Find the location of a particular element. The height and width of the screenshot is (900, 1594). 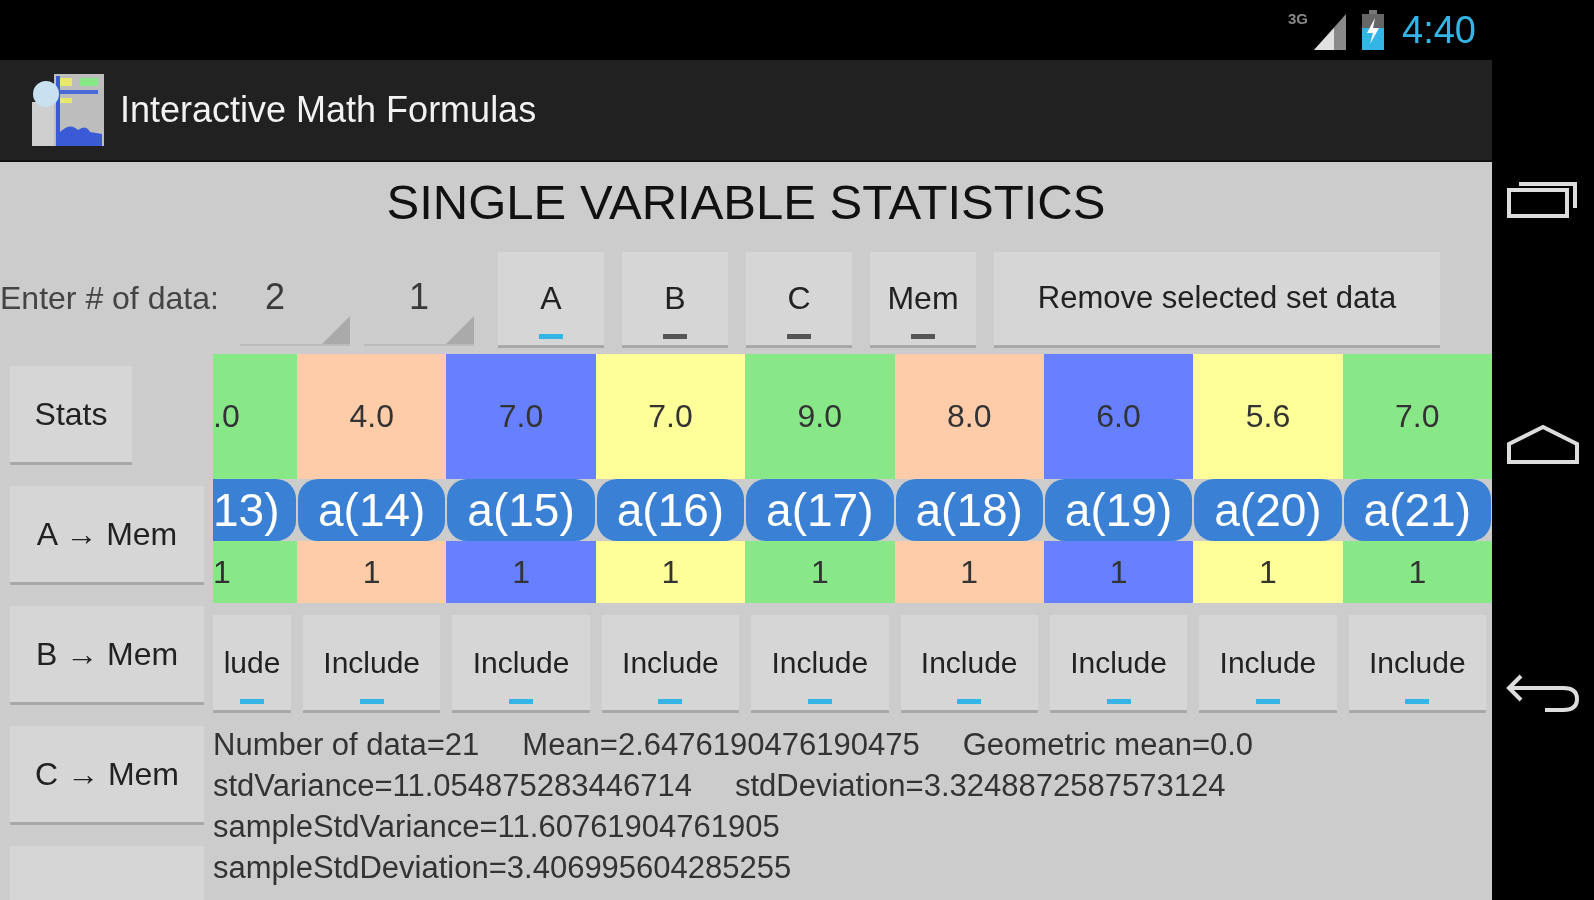

data-label-tag: a(17) is located at coordinates (820, 510).